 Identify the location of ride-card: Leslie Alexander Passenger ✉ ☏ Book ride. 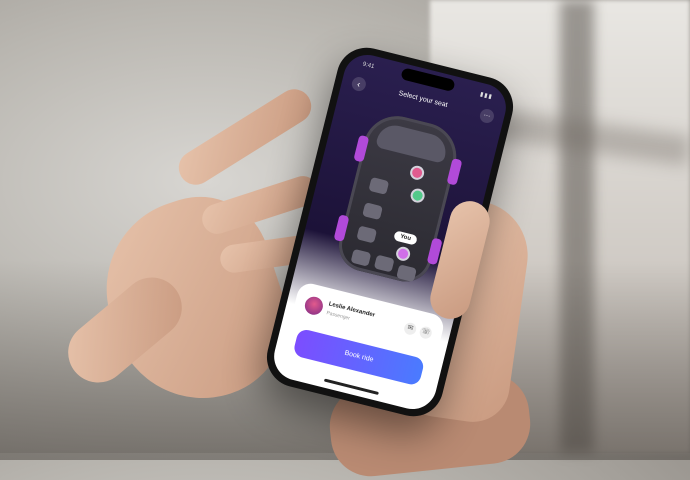
(362, 342).